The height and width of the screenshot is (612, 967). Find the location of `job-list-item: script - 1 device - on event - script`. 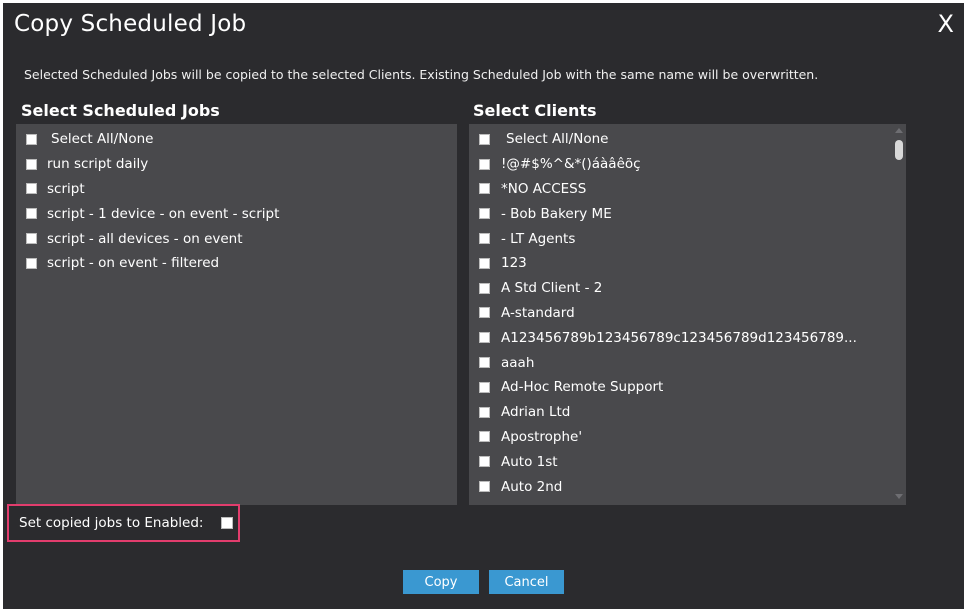

job-list-item: script - 1 device - on event - script is located at coordinates (236, 213).